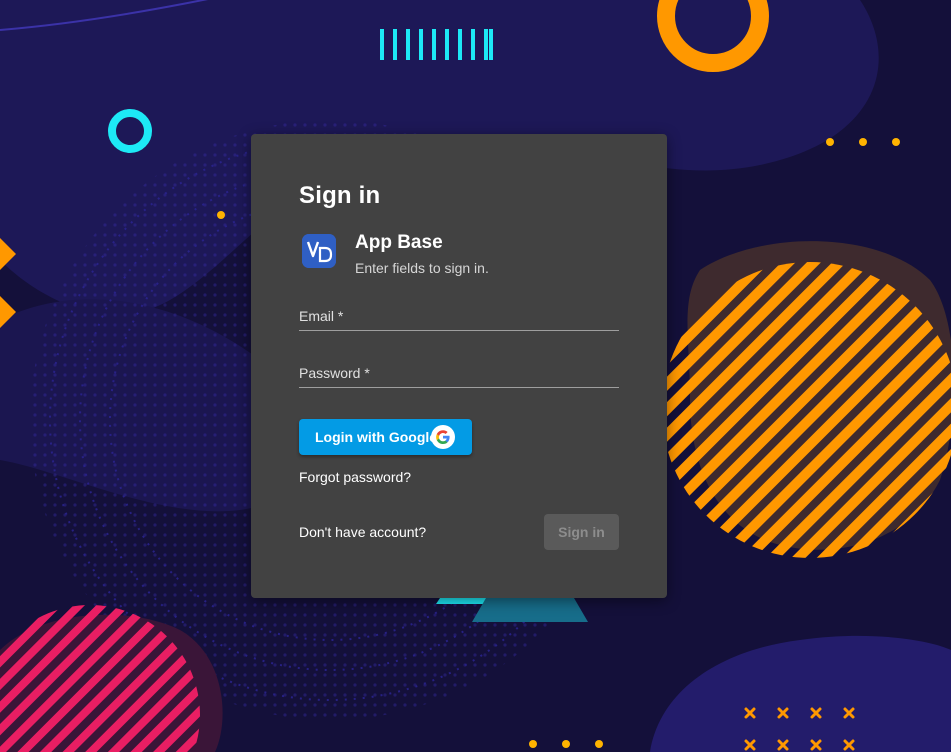 Image resolution: width=951 pixels, height=752 pixels. Describe the element at coordinates (581, 532) in the screenshot. I see `sign-in-button: Sign in` at that location.